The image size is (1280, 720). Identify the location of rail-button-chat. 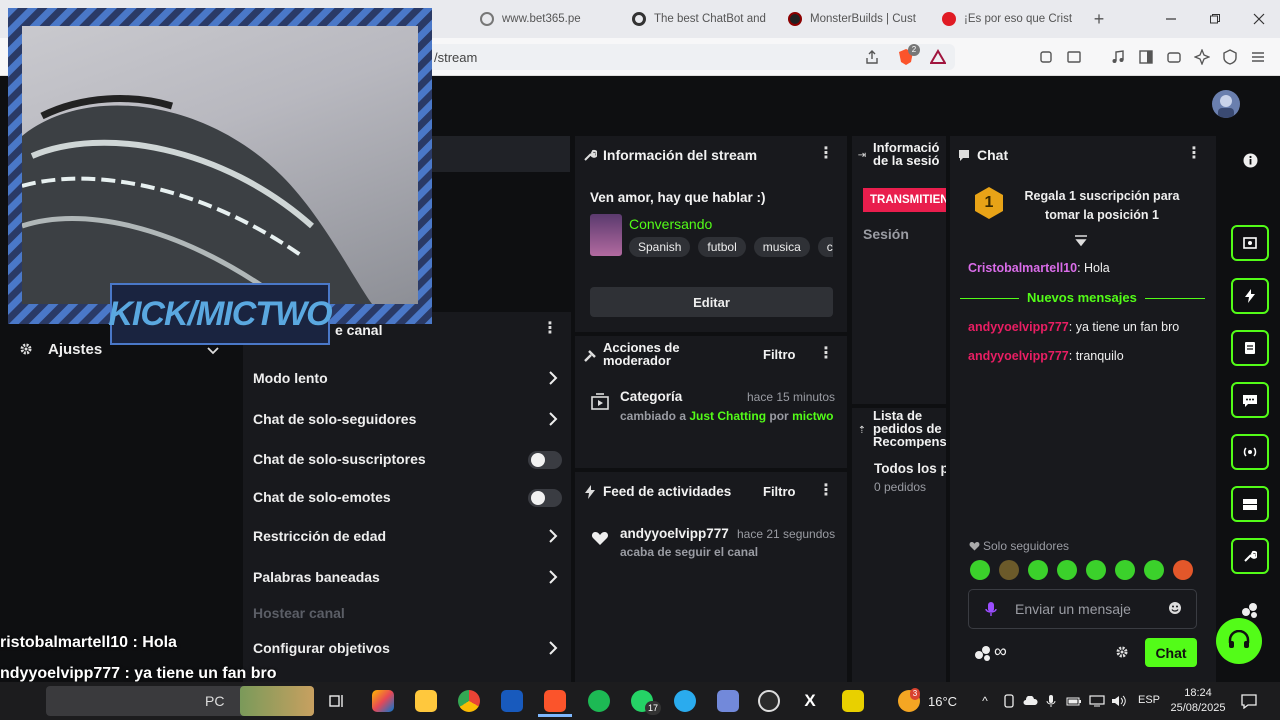
(1250, 400).